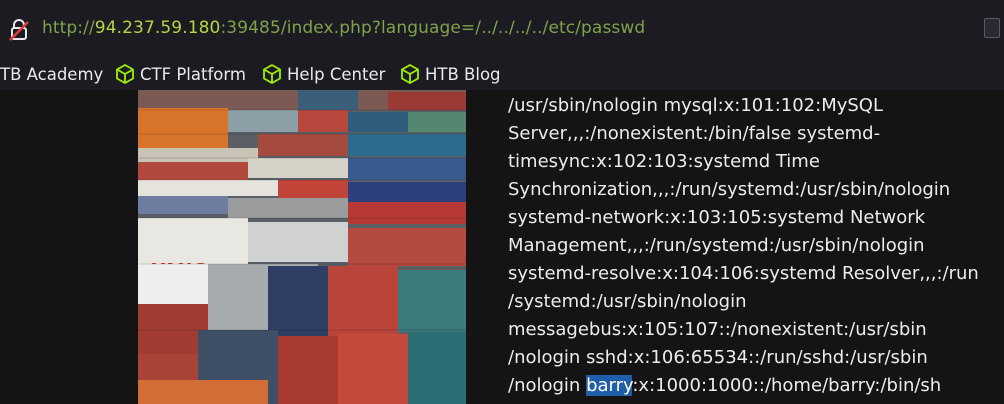 The image size is (1004, 404). I want to click on bookmark-ctf-platform: CTF Platform, so click(181, 74).